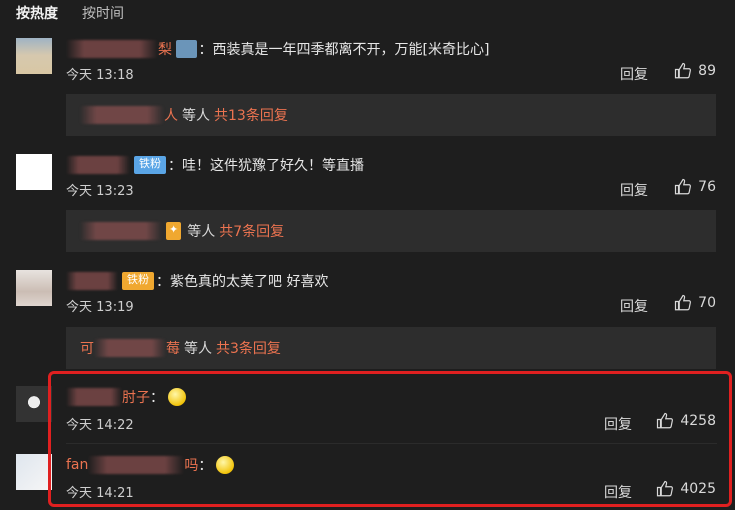 The image size is (735, 510). I want to click on reply-count-link: 共13条回复, so click(251, 115).